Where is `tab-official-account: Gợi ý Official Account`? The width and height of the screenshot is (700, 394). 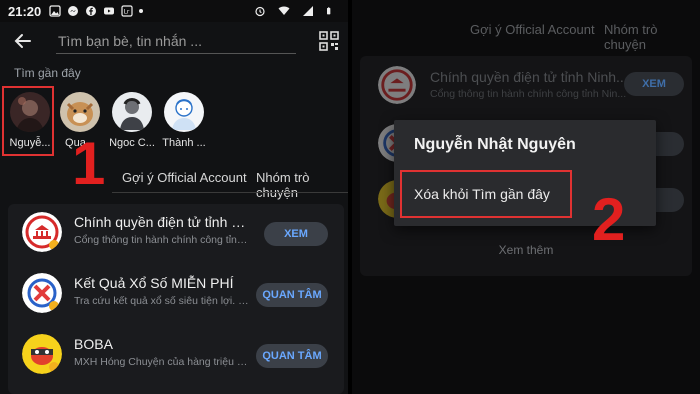 tab-official-account: Gợi ý Official Account is located at coordinates (184, 177).